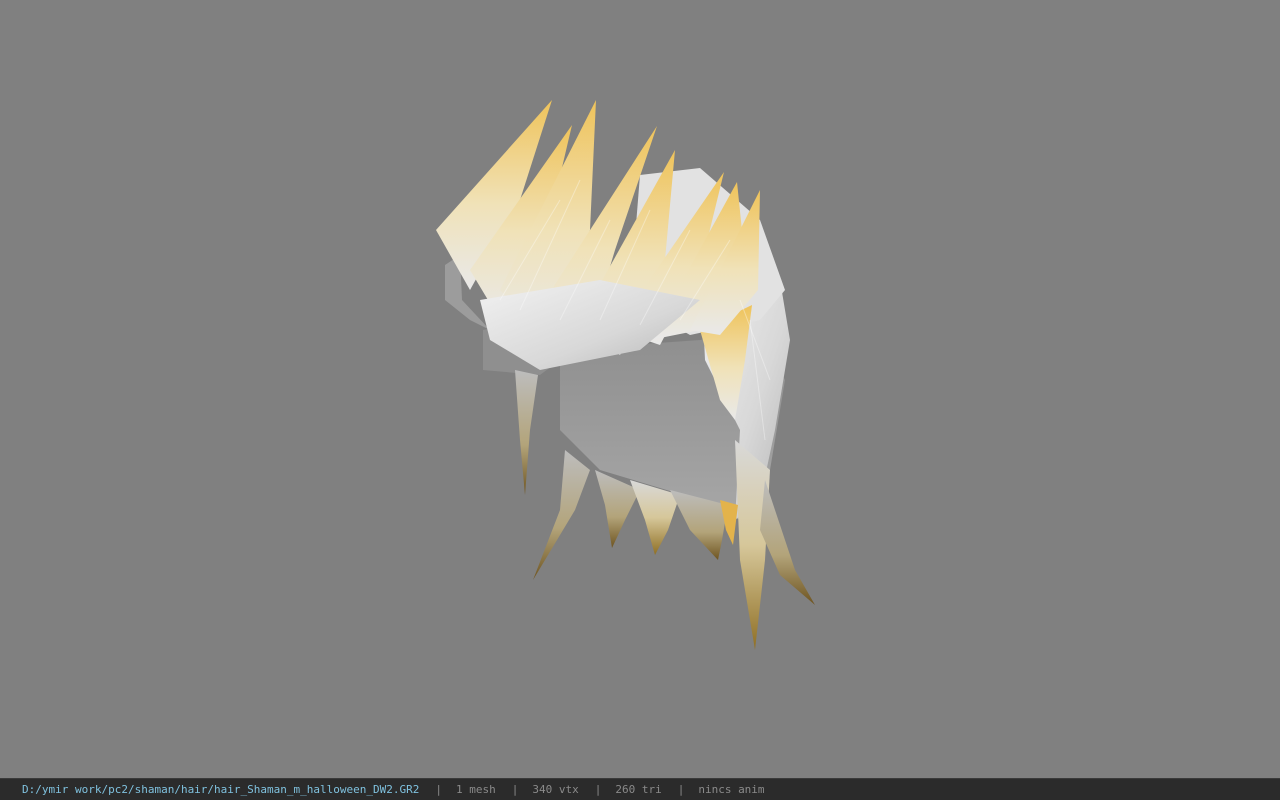 The width and height of the screenshot is (1280, 800). I want to click on animation-status: nincs anim, so click(731, 789).